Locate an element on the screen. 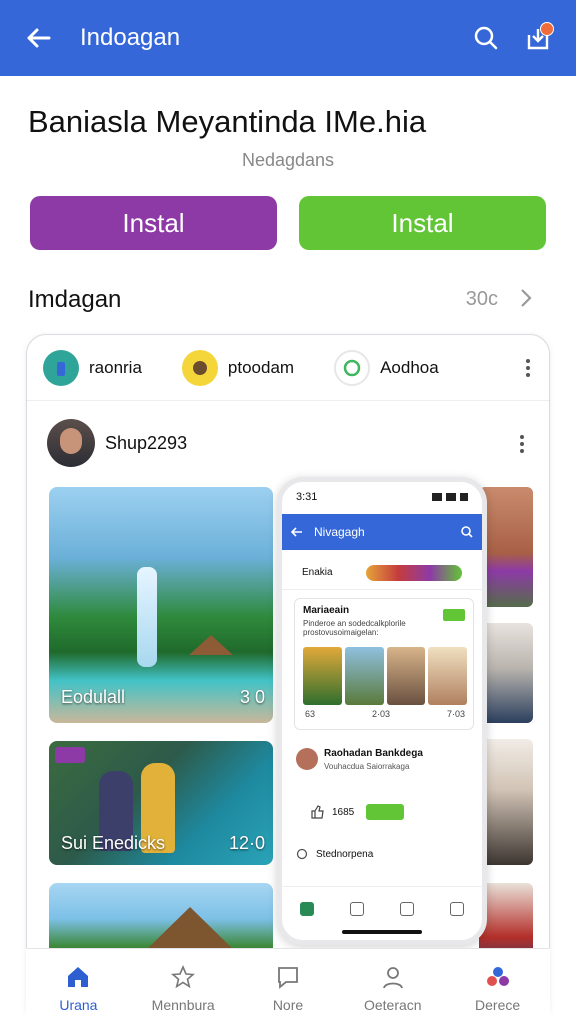 The height and width of the screenshot is (1024, 576). star-icon is located at coordinates (183, 977).